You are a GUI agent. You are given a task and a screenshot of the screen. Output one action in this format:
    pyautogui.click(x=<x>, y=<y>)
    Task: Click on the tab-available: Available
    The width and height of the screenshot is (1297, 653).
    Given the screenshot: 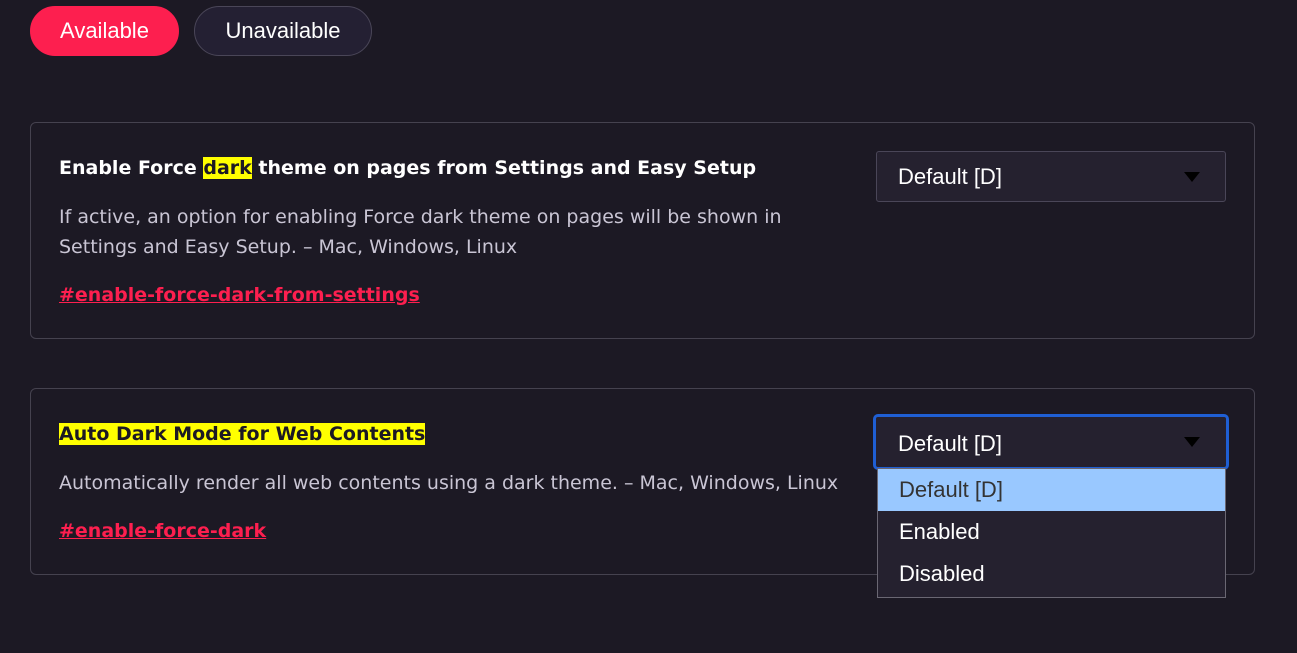 What is the action you would take?
    pyautogui.click(x=104, y=31)
    